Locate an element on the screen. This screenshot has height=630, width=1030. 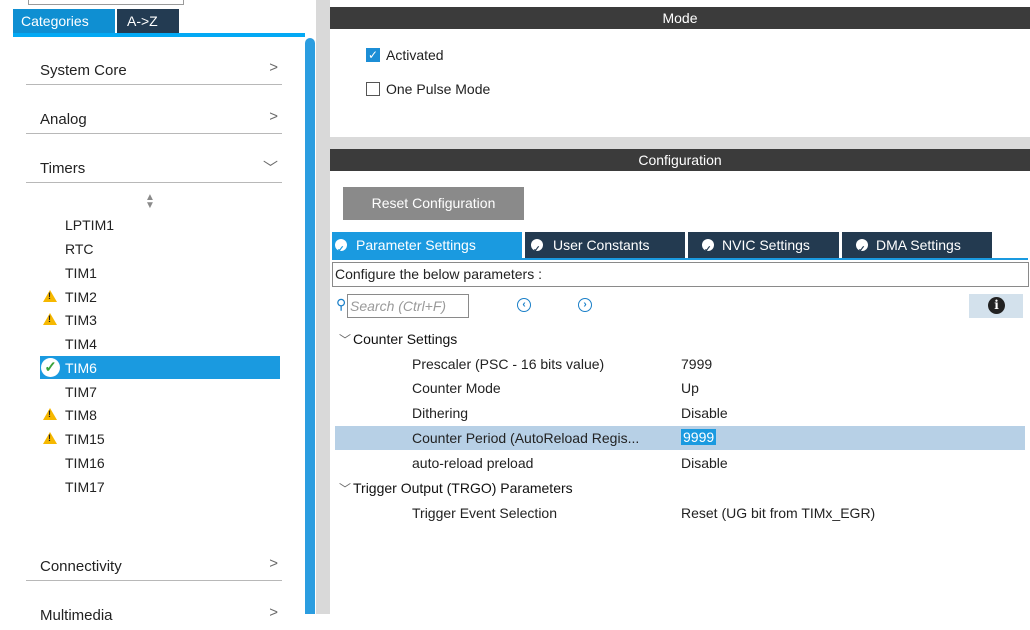
group-trigger-output: ﹀ Trigger Output (TRGO) Parameters is located at coordinates (456, 488).